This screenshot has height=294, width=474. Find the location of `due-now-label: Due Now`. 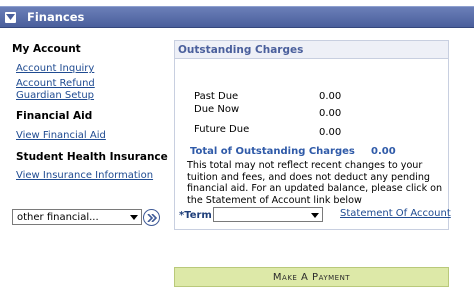

due-now-label: Due Now is located at coordinates (217, 109).